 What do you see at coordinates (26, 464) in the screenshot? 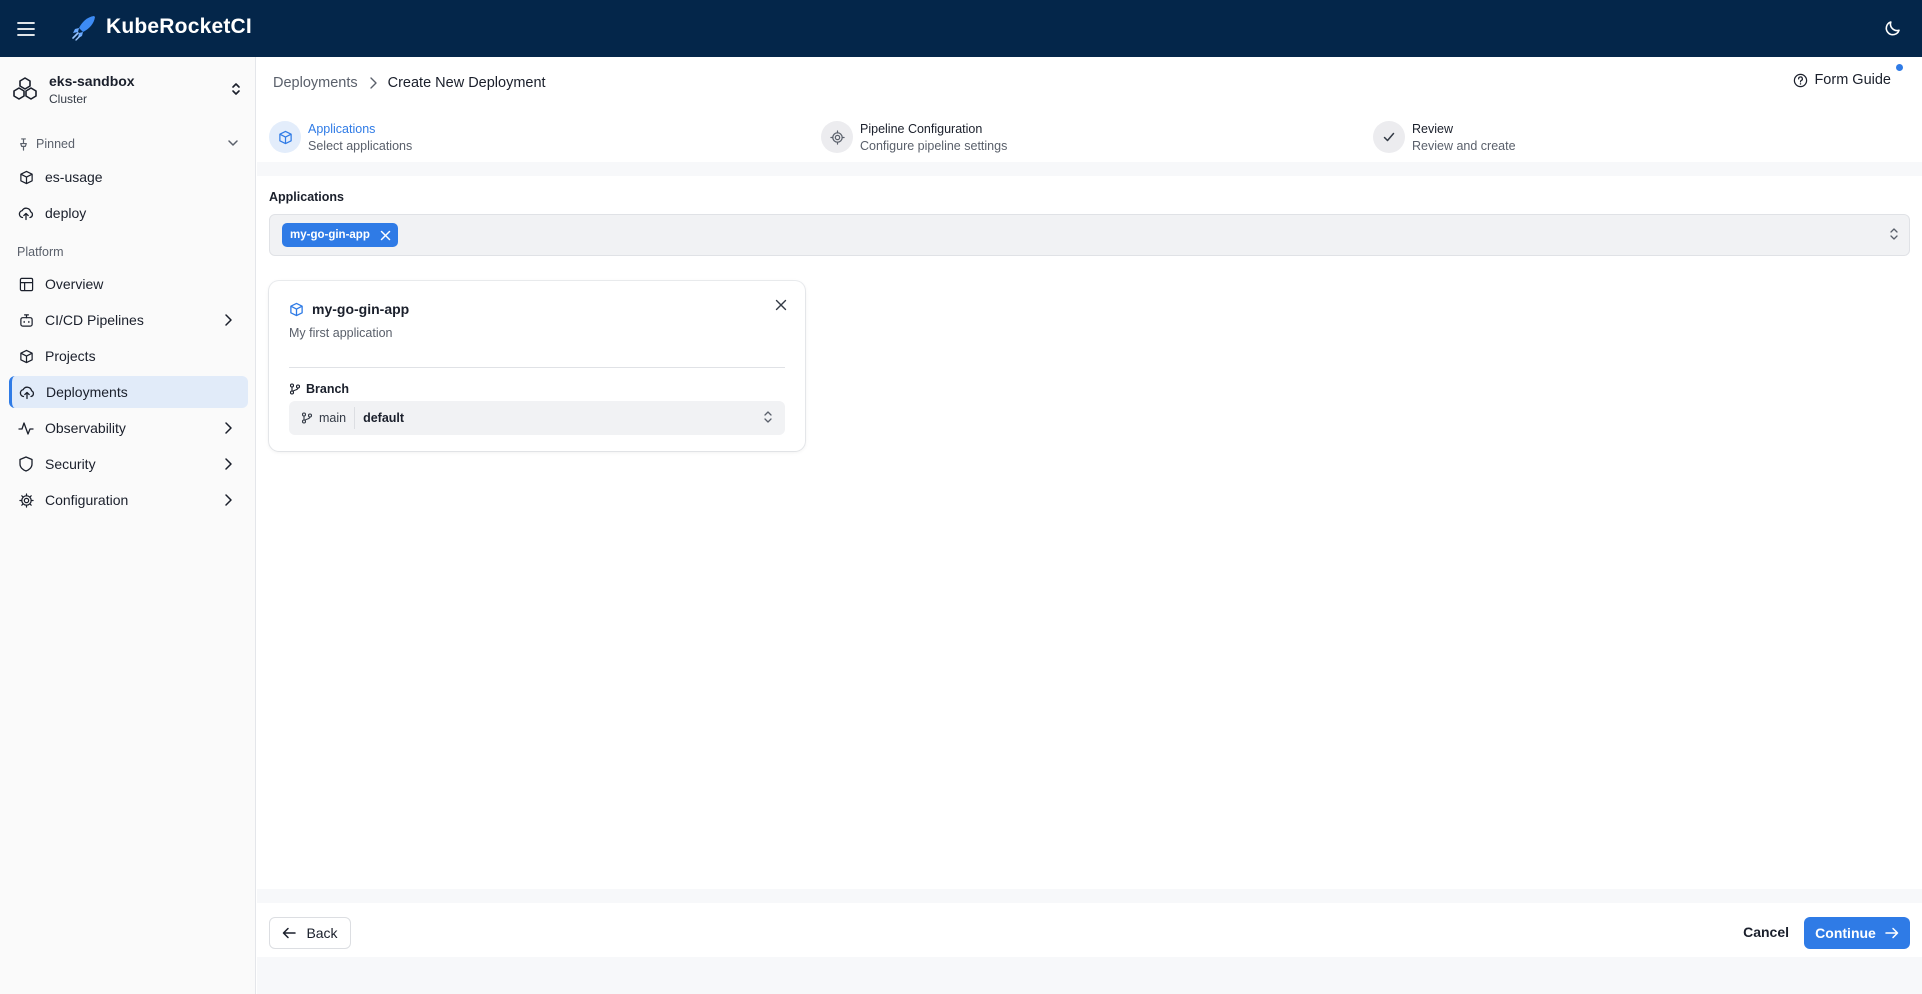
I see `shield-icon` at bounding box center [26, 464].